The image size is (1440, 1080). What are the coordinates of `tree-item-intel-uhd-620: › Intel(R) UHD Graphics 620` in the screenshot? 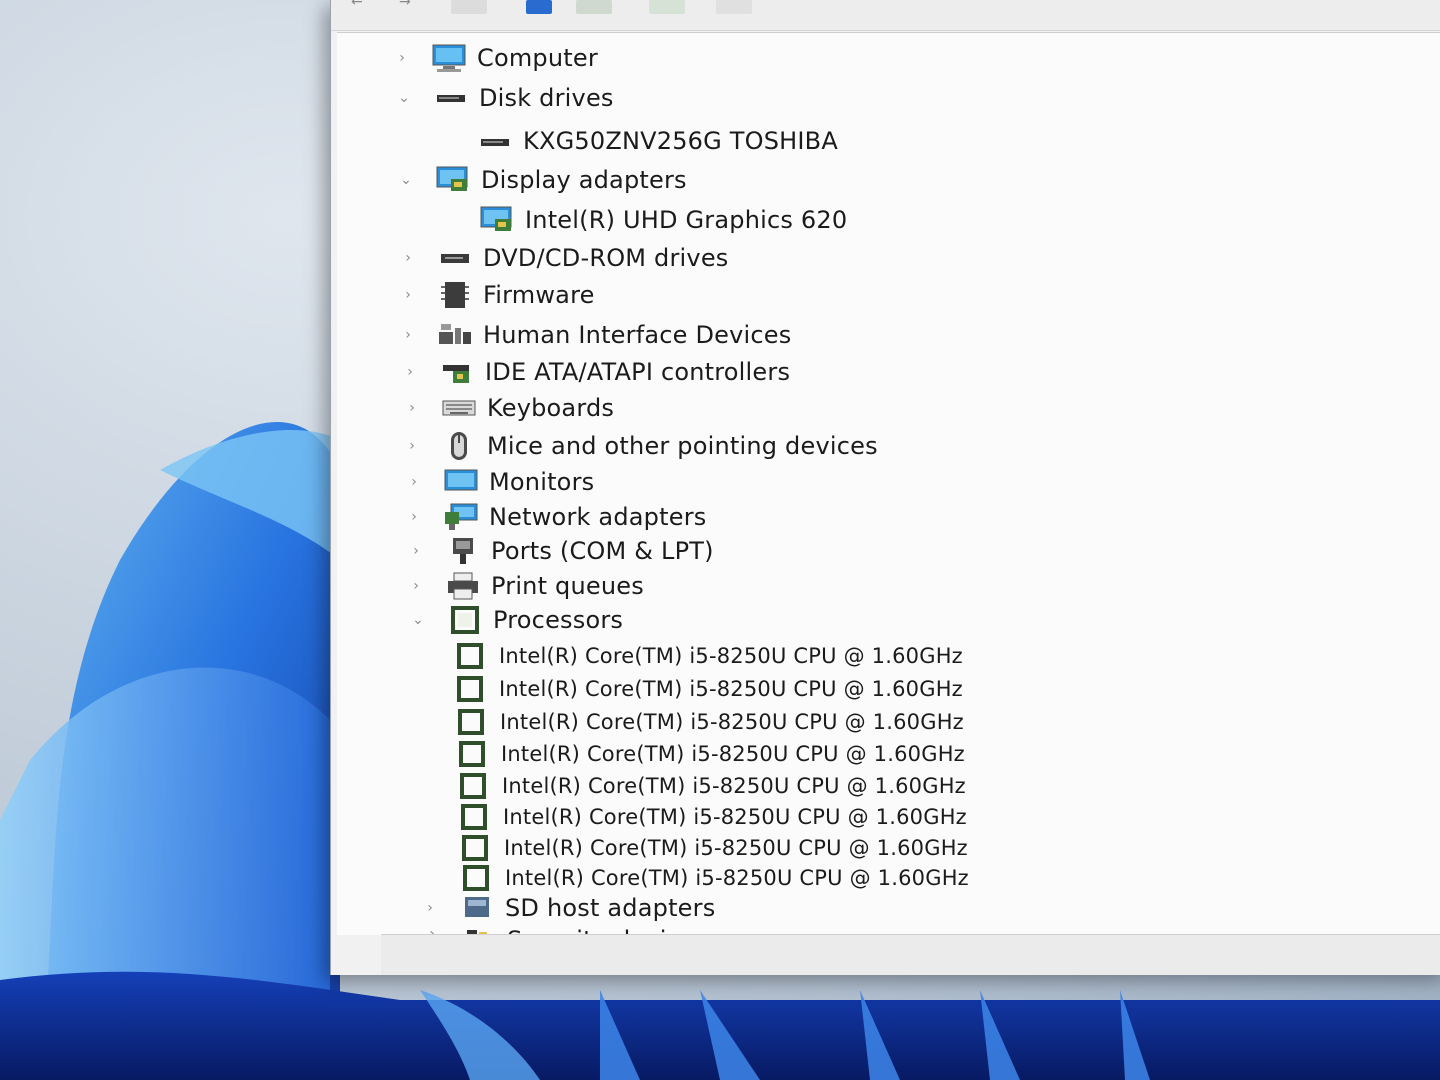 It's located at (645, 220).